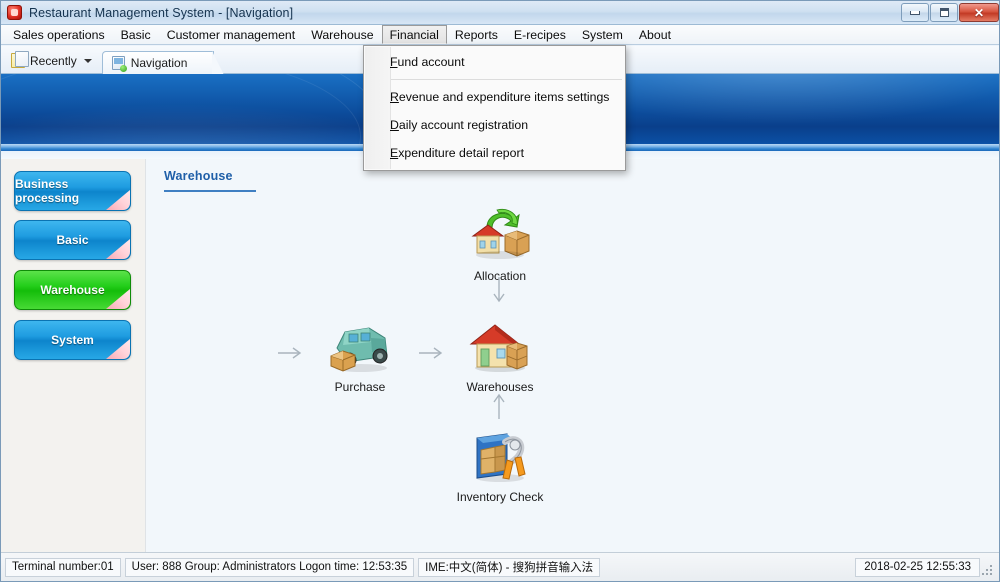 The image size is (1000, 582). Describe the element at coordinates (500, 455) in the screenshot. I see `boxes-tools-icon` at that location.